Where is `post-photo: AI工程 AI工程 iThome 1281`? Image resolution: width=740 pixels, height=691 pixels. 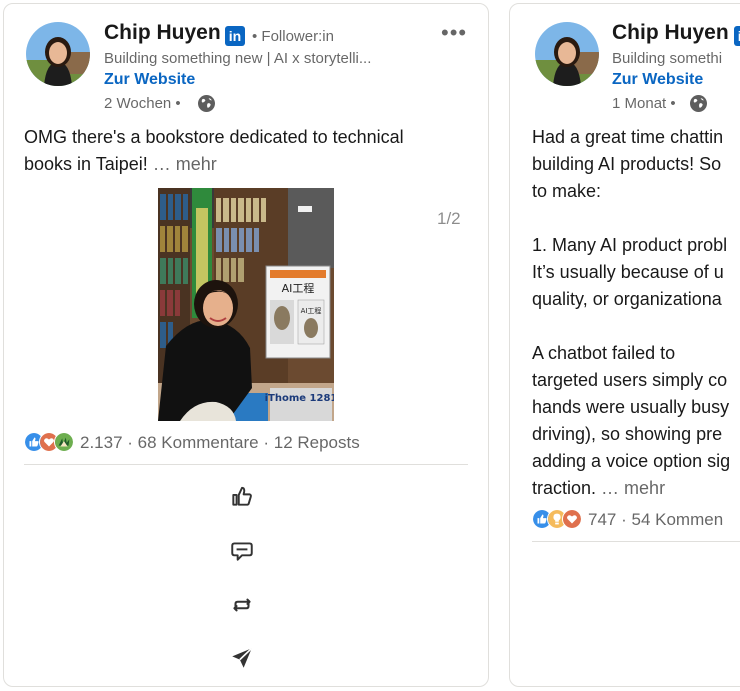 post-photo: AI工程 AI工程 iThome 1281 is located at coordinates (246, 304).